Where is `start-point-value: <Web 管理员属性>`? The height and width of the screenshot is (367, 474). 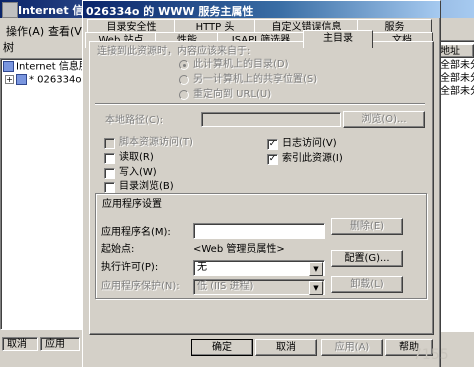
start-point-value: <Web 管理员属性> is located at coordinates (239, 249).